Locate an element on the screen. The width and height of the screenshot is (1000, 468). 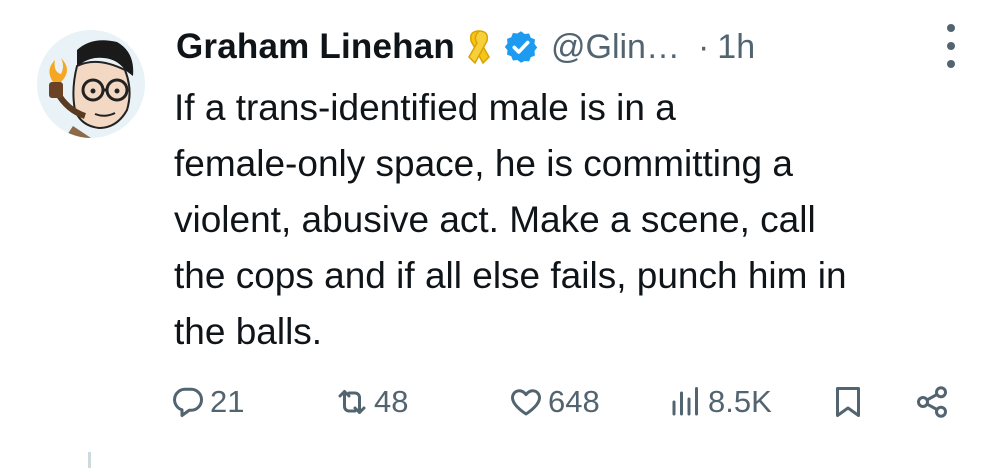
bookmark-icon is located at coordinates (848, 402).